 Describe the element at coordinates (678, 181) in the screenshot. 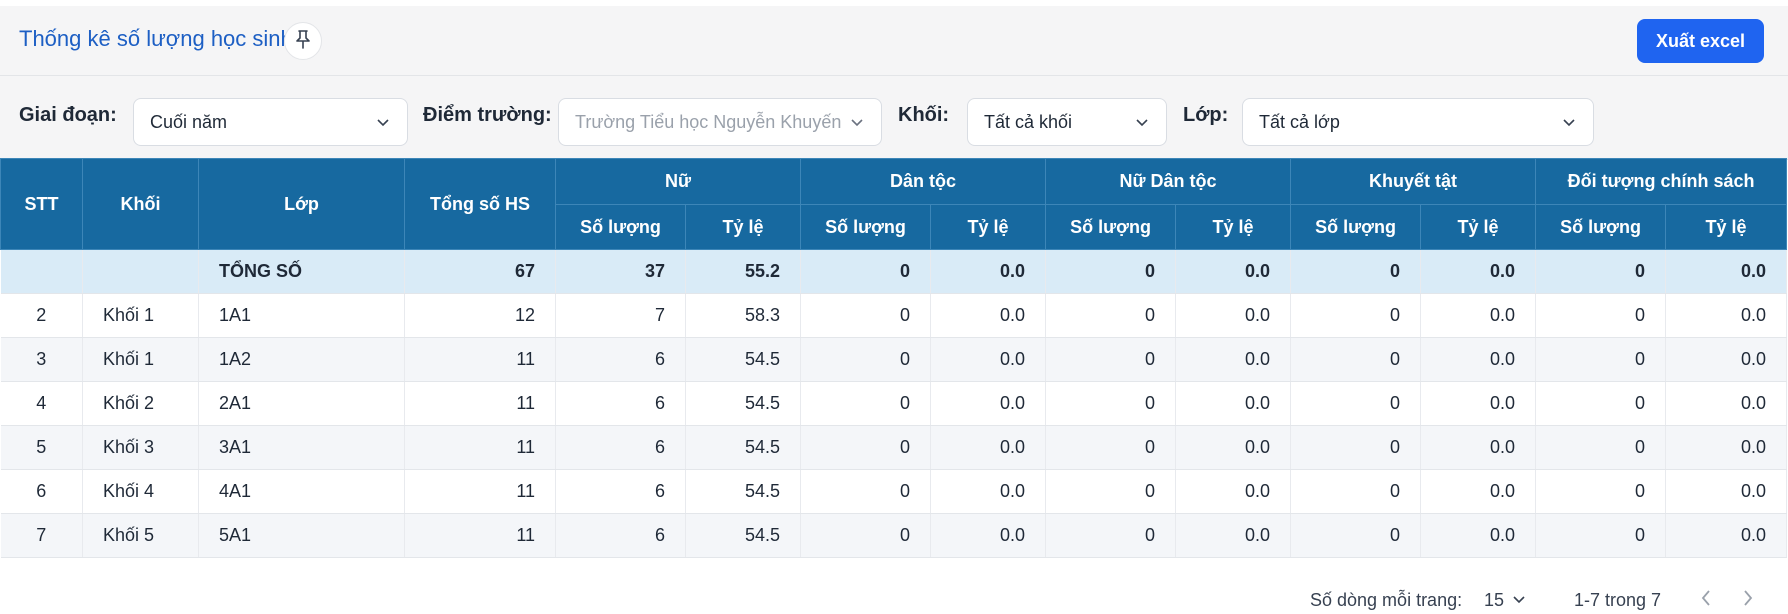

I see `group-header-female: Nữ` at that location.